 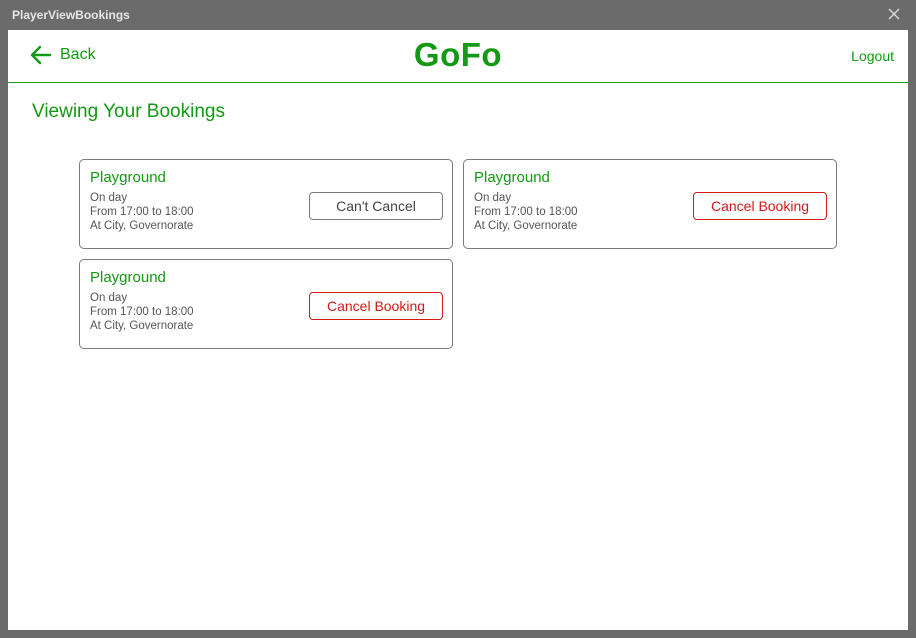 What do you see at coordinates (872, 56) in the screenshot?
I see `logout-link: Logout` at bounding box center [872, 56].